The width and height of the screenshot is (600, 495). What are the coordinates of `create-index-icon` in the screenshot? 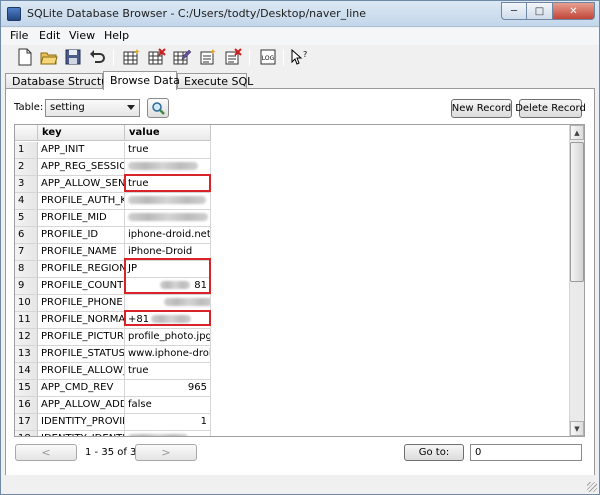 It's located at (208, 57).